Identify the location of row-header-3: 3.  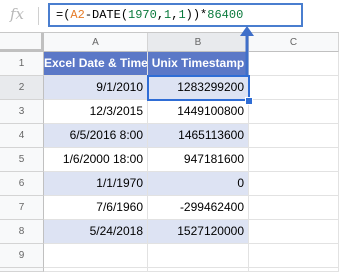
(22, 112).